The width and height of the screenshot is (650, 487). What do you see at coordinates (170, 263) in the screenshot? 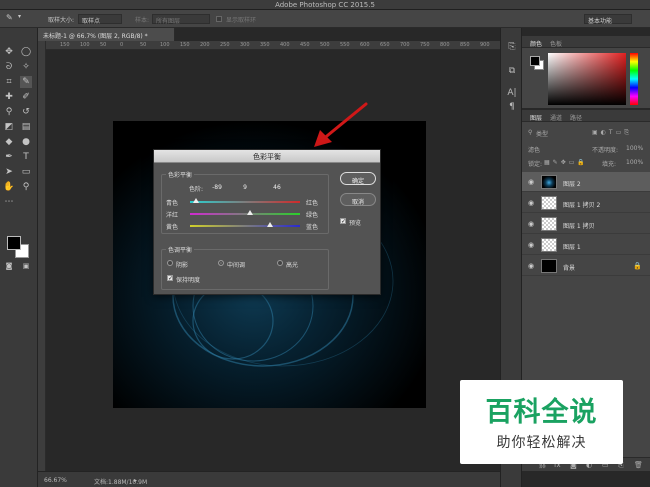
I see `shadows-radio` at bounding box center [170, 263].